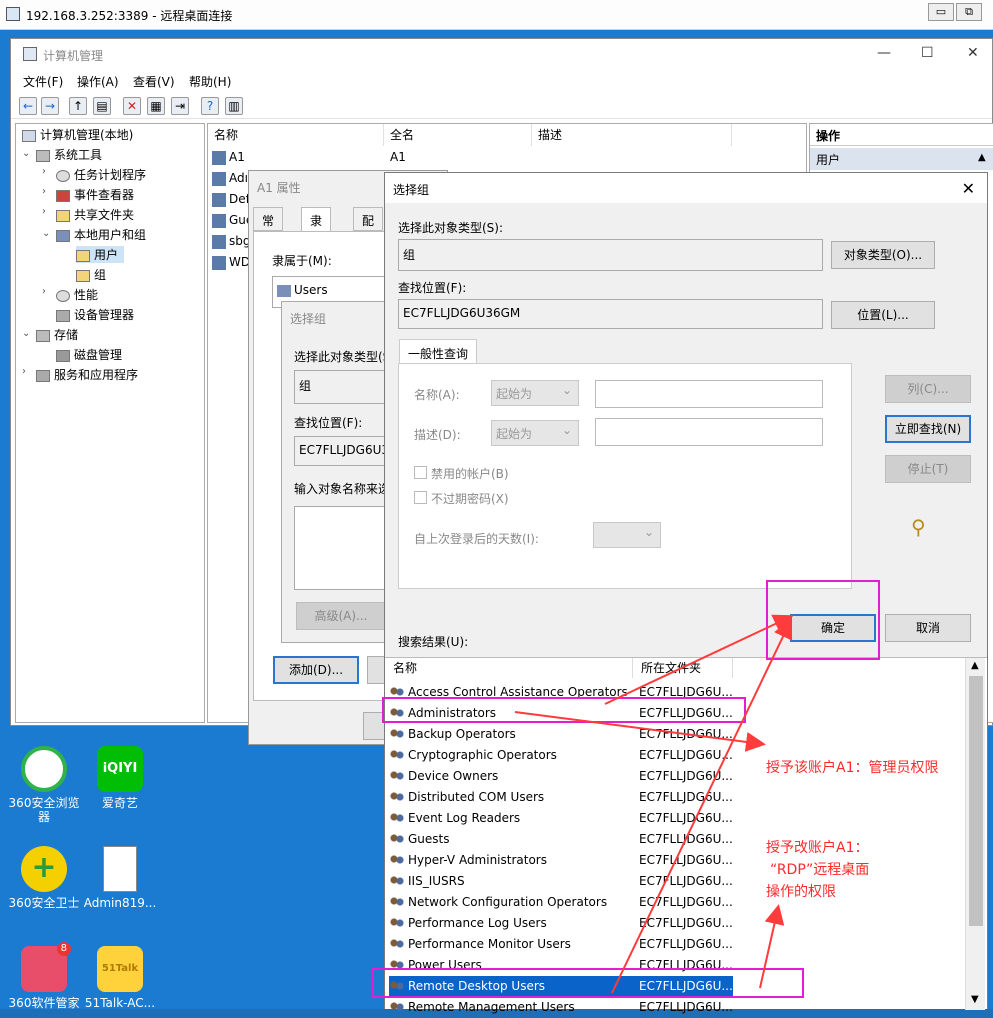 This screenshot has height=1018, width=993. Describe the element at coordinates (817, 848) in the screenshot. I see `note-rdp-line1: 授予改账户A1：` at that location.